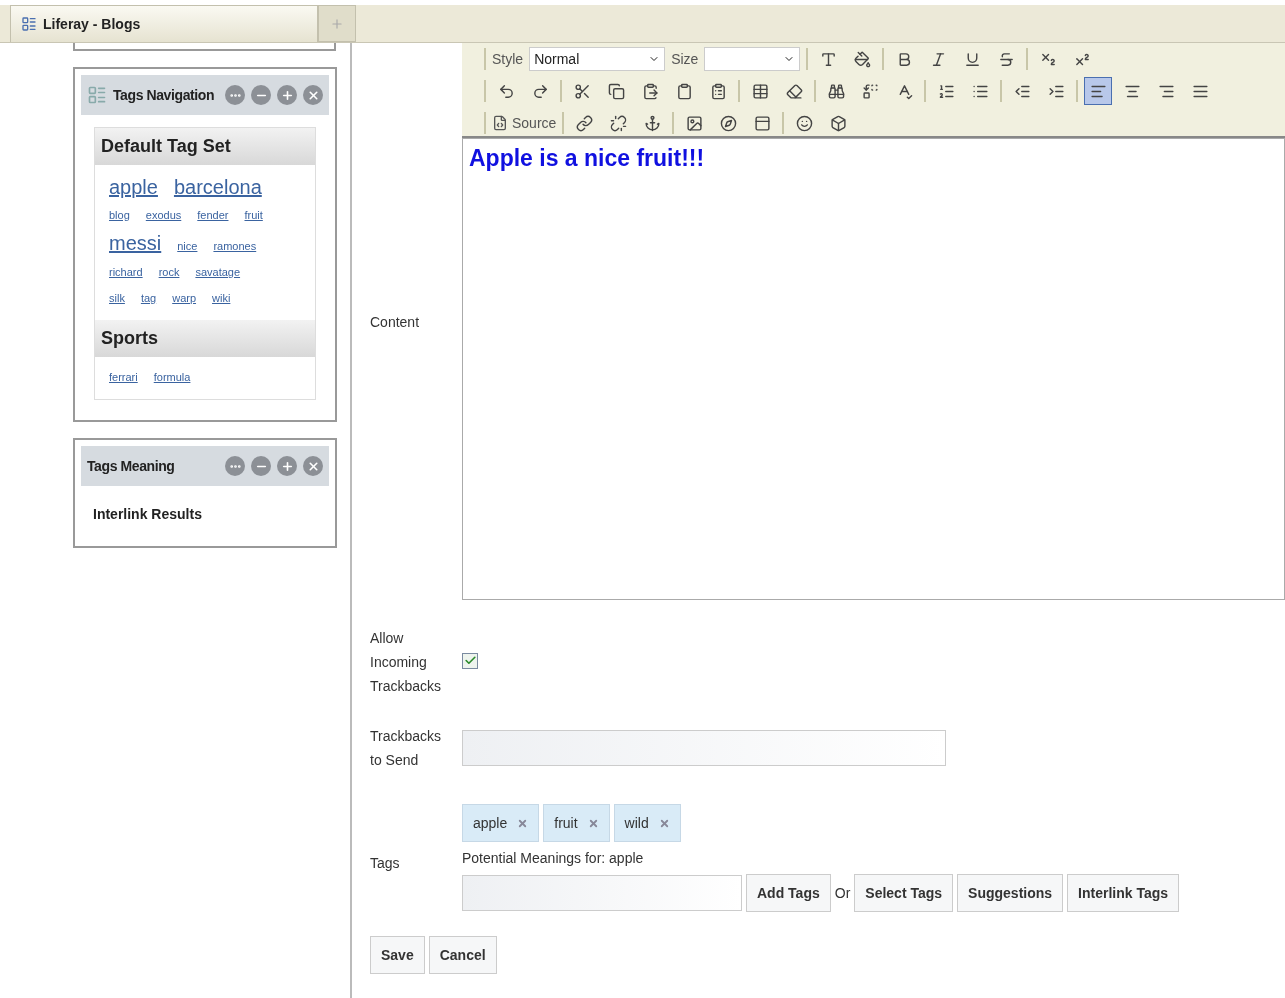 The width and height of the screenshot is (1285, 998). What do you see at coordinates (97, 95) in the screenshot?
I see `portlet-icon` at bounding box center [97, 95].